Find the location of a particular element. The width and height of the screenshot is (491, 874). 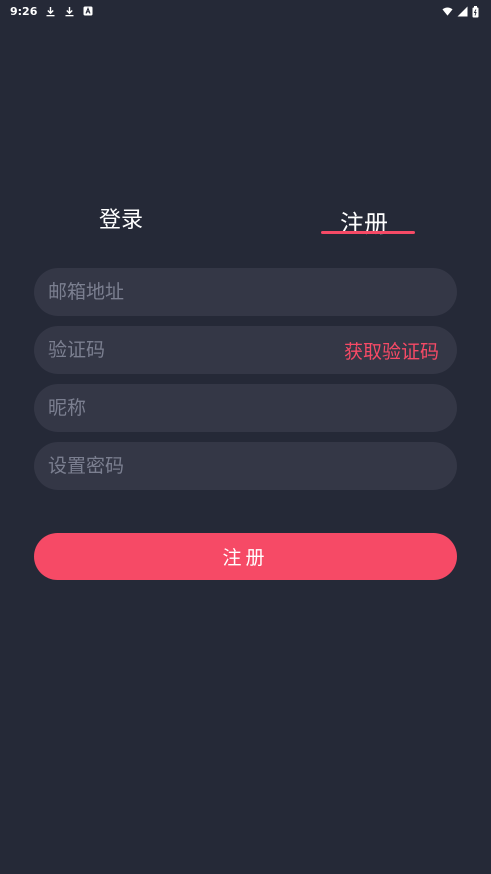

email-input is located at coordinates (243, 292).